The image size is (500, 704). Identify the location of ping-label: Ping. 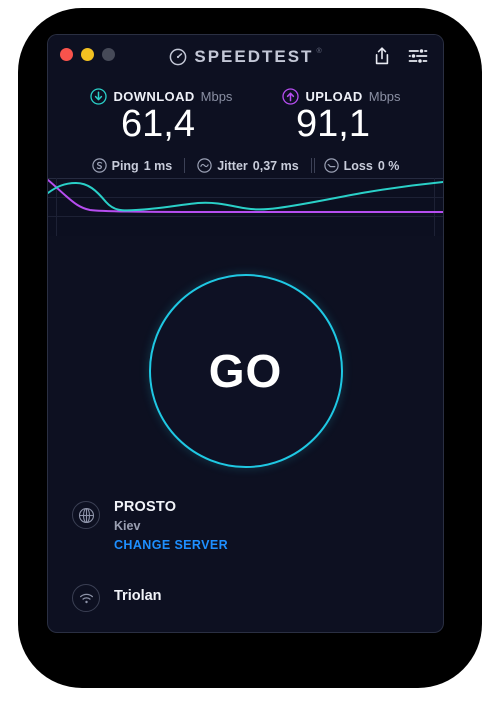
(125, 165).